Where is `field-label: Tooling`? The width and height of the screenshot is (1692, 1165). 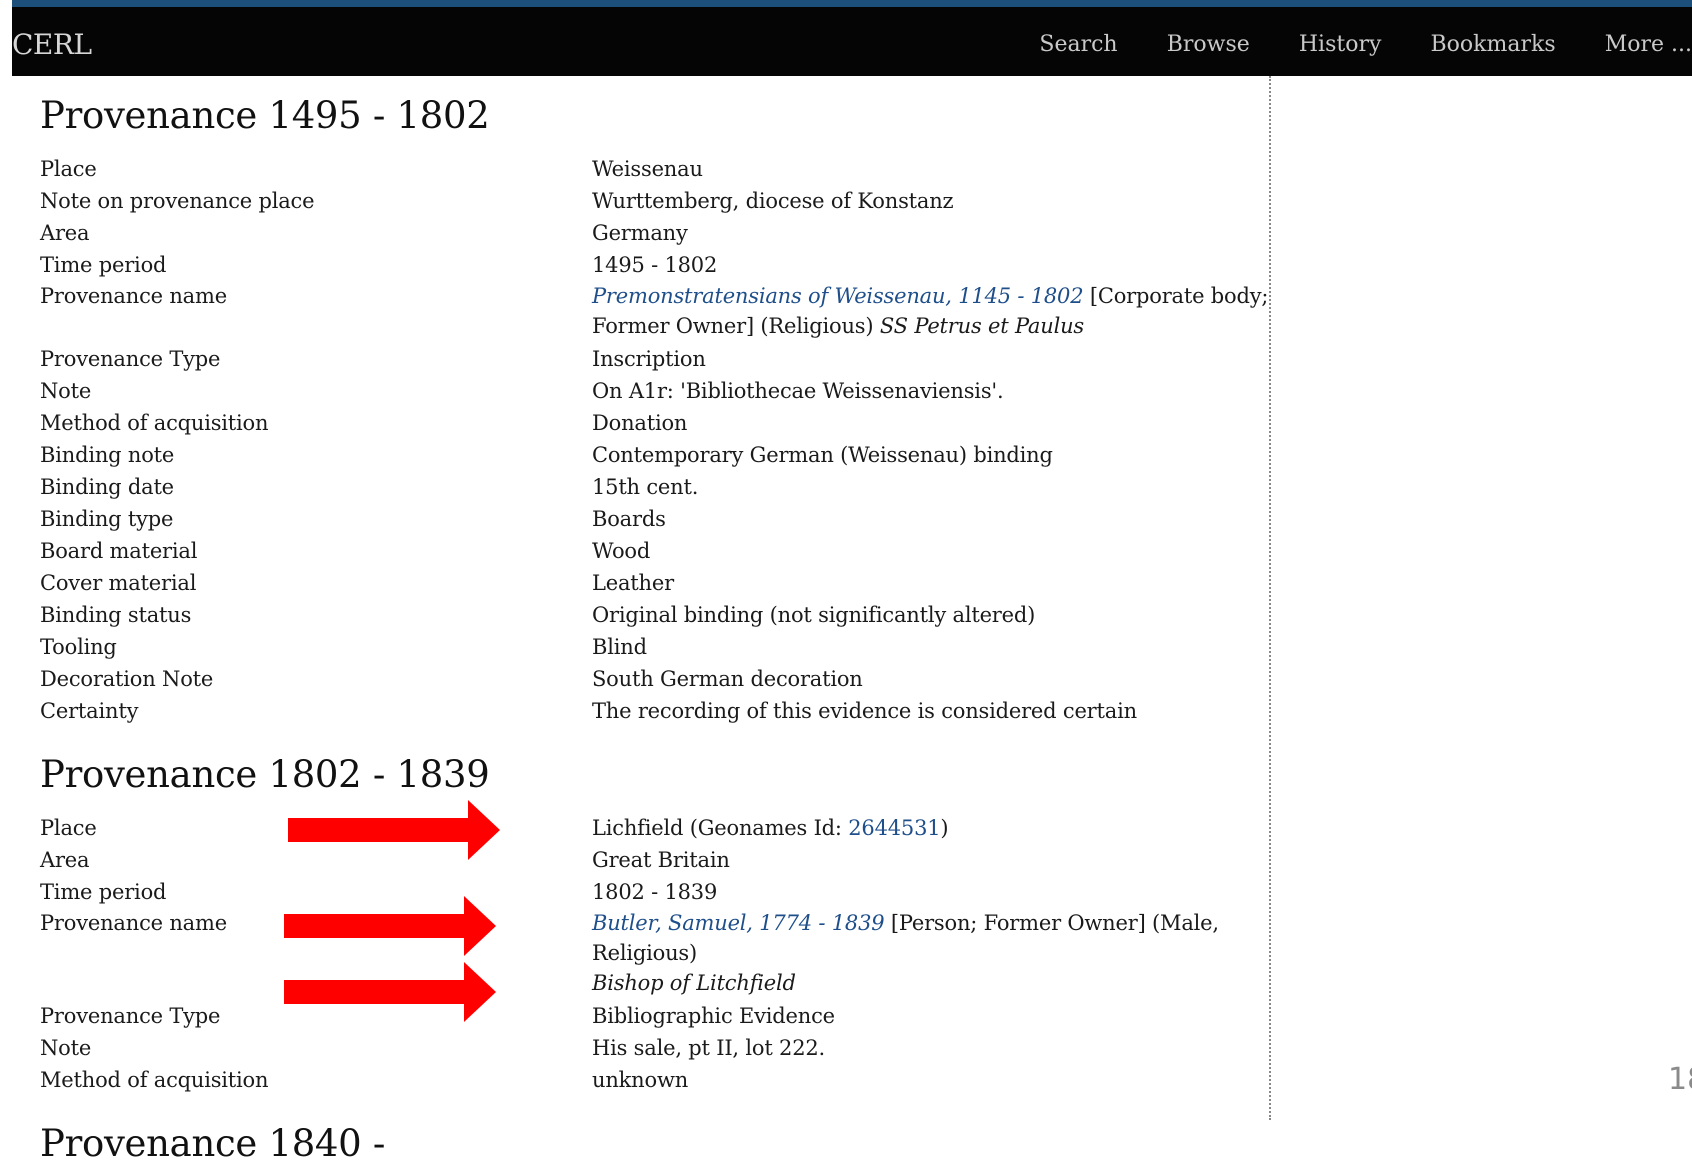
field-label: Tooling is located at coordinates (78, 647).